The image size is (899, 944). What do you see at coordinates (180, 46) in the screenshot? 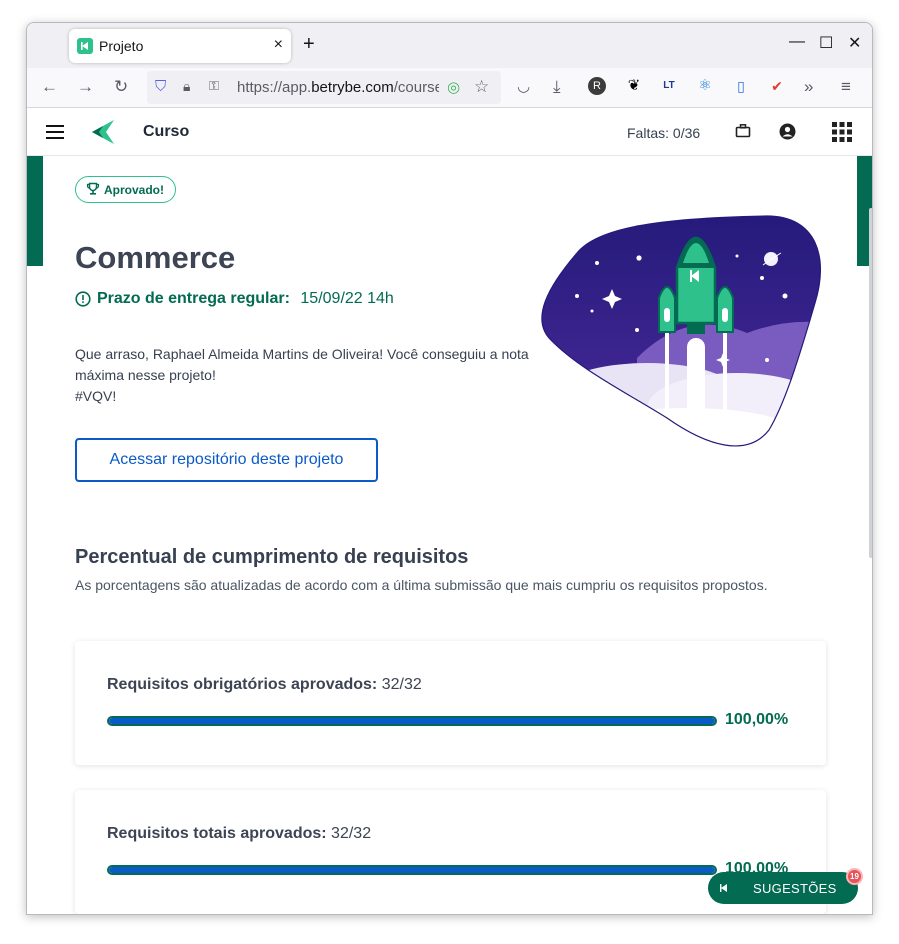
I see `browser-tab-projeto: Projeto ×` at bounding box center [180, 46].